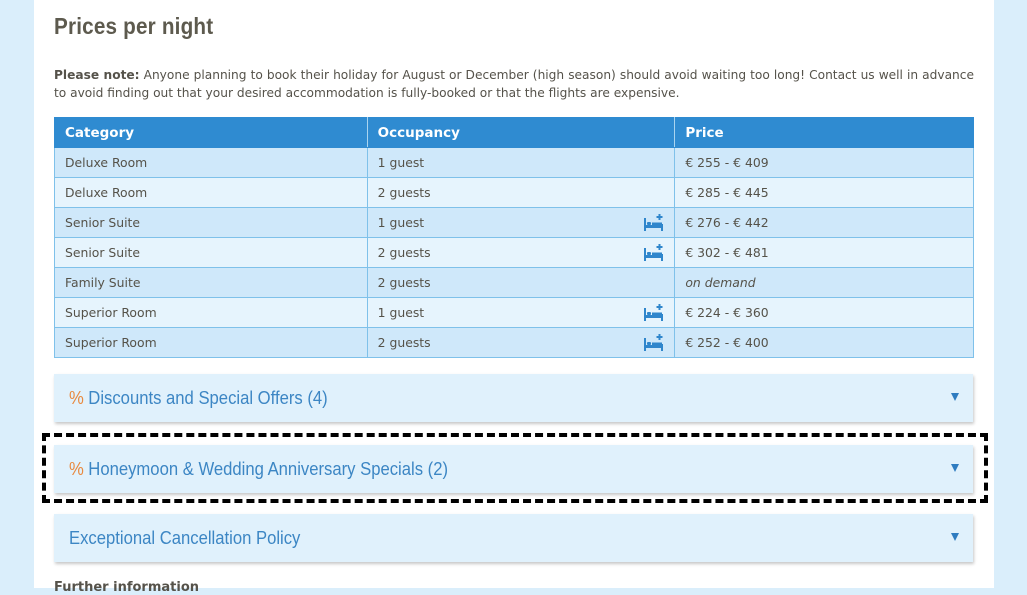 The width and height of the screenshot is (1027, 595). What do you see at coordinates (824, 282) in the screenshot?
I see `cell-price: on demand` at bounding box center [824, 282].